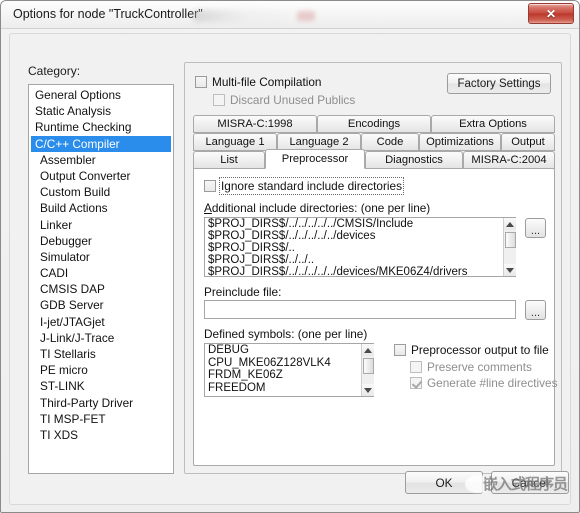  I want to click on ignore-standard-include-directories-label: Ignore standard include directories, so click(311, 186).